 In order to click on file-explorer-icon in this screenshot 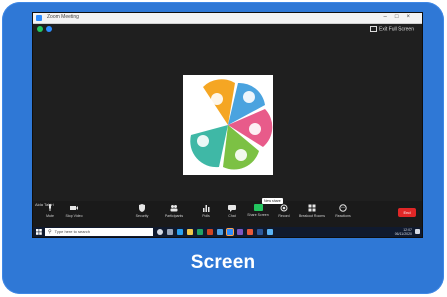, I will do `click(190, 232)`.